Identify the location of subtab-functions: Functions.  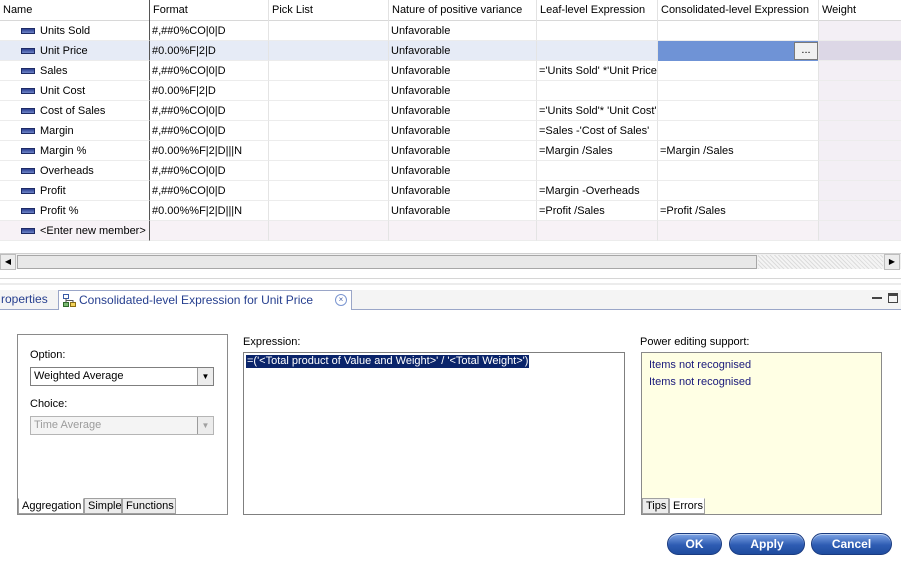
(149, 506).